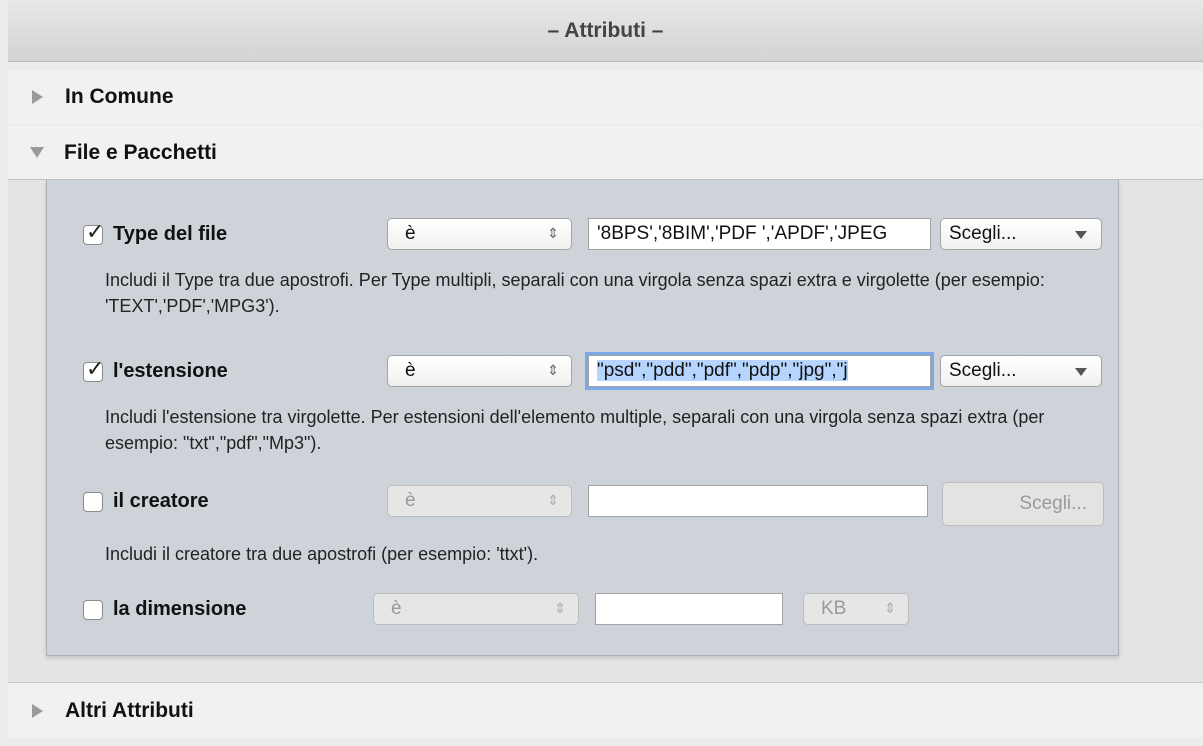 The image size is (1203, 746). I want to click on type-checkbox: ✓, so click(93, 232).